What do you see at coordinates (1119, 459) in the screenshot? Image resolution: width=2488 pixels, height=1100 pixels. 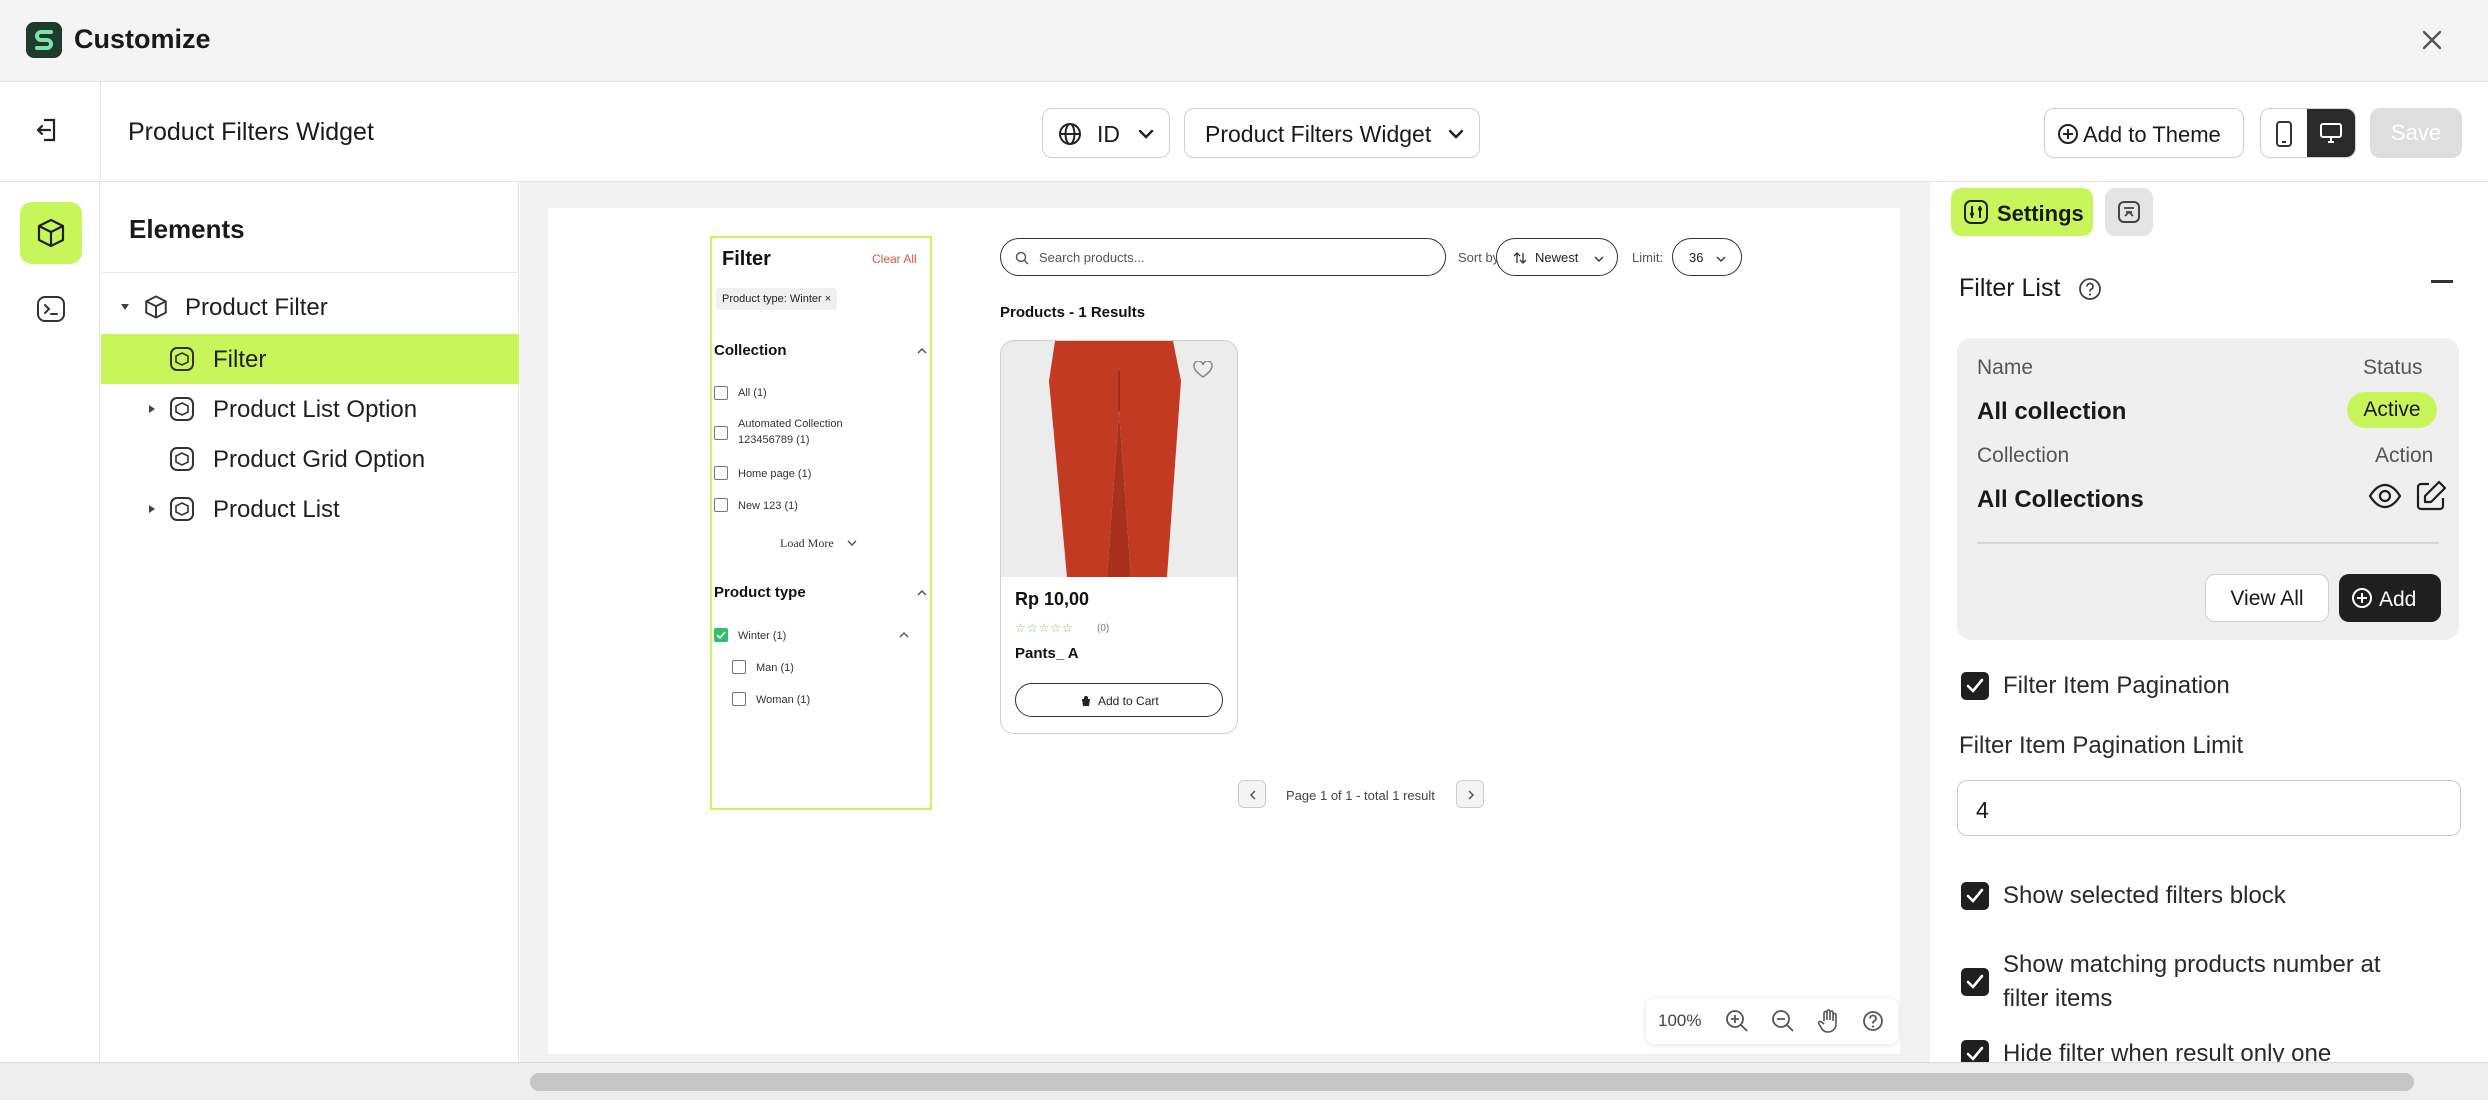 I see `product-image` at bounding box center [1119, 459].